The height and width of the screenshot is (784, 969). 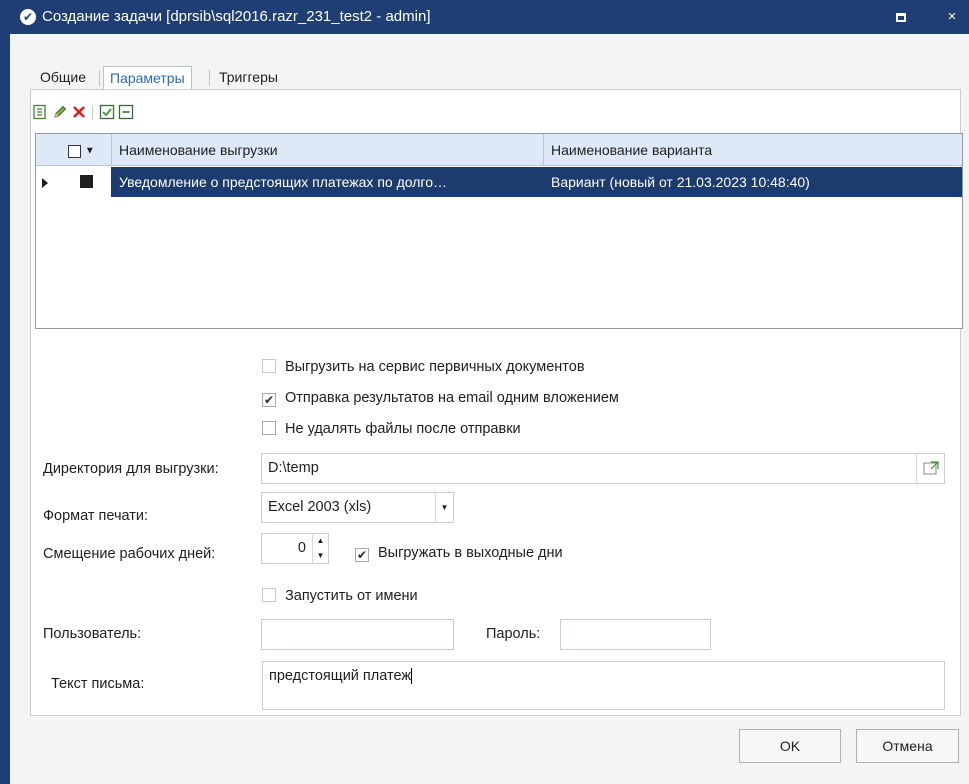 I want to click on run-as-option: Запустить от имени, so click(x=340, y=596).